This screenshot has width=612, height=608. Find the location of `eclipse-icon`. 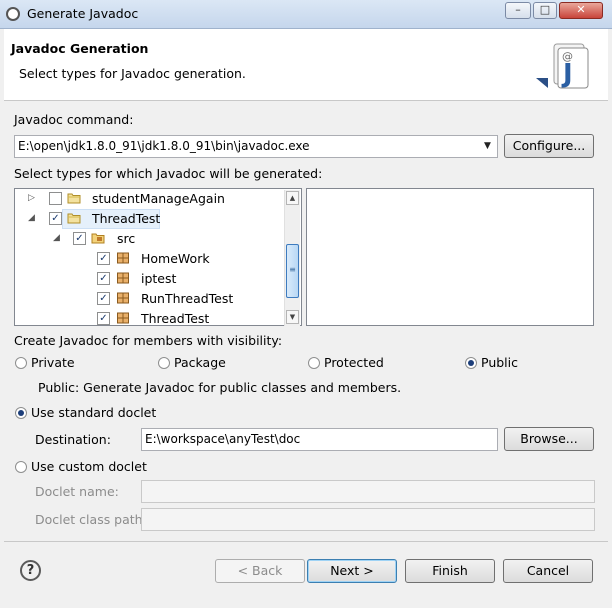

eclipse-icon is located at coordinates (13, 14).